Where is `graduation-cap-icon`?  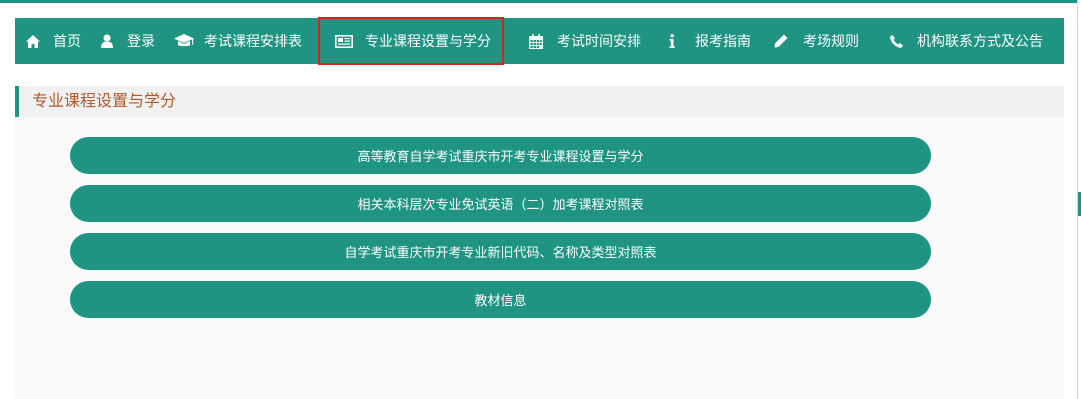 graduation-cap-icon is located at coordinates (184, 41).